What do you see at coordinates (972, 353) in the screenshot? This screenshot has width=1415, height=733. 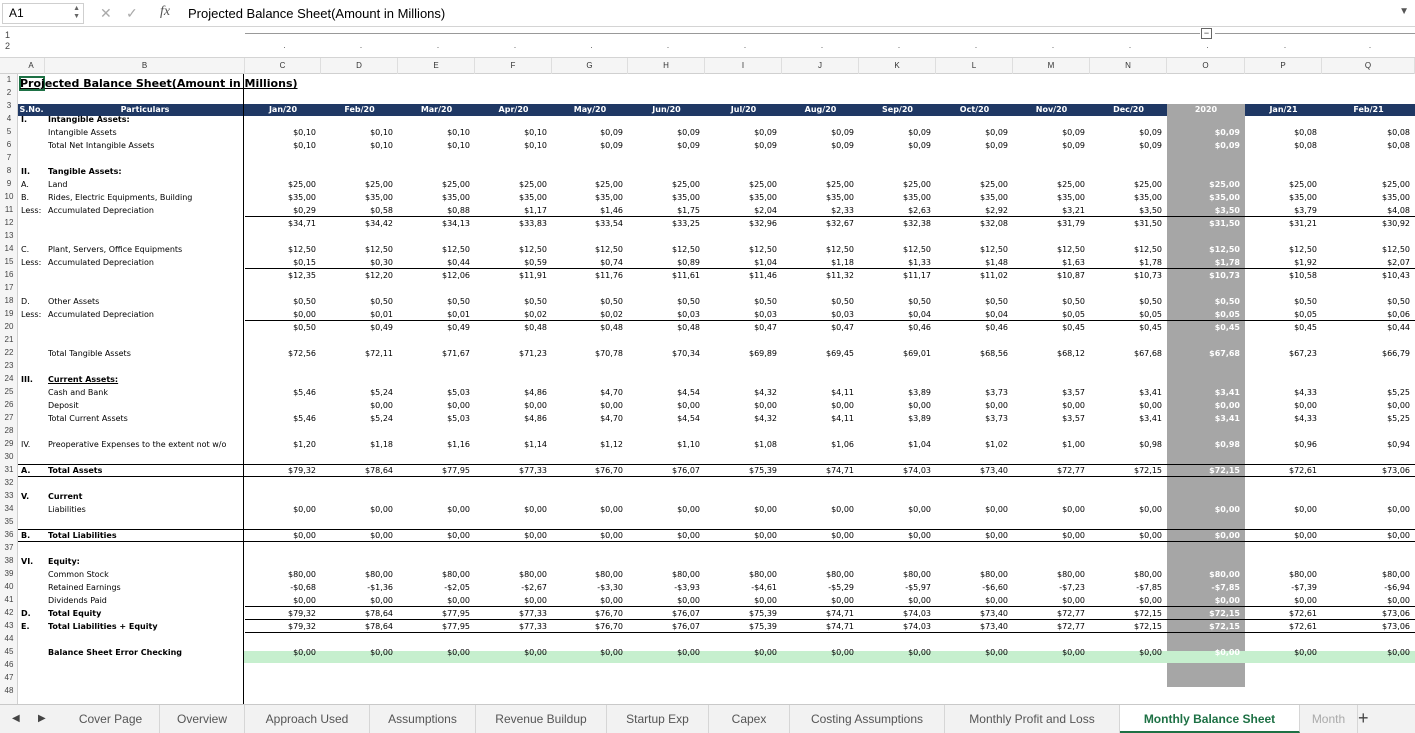 I see `value-cell: $68,56` at bounding box center [972, 353].